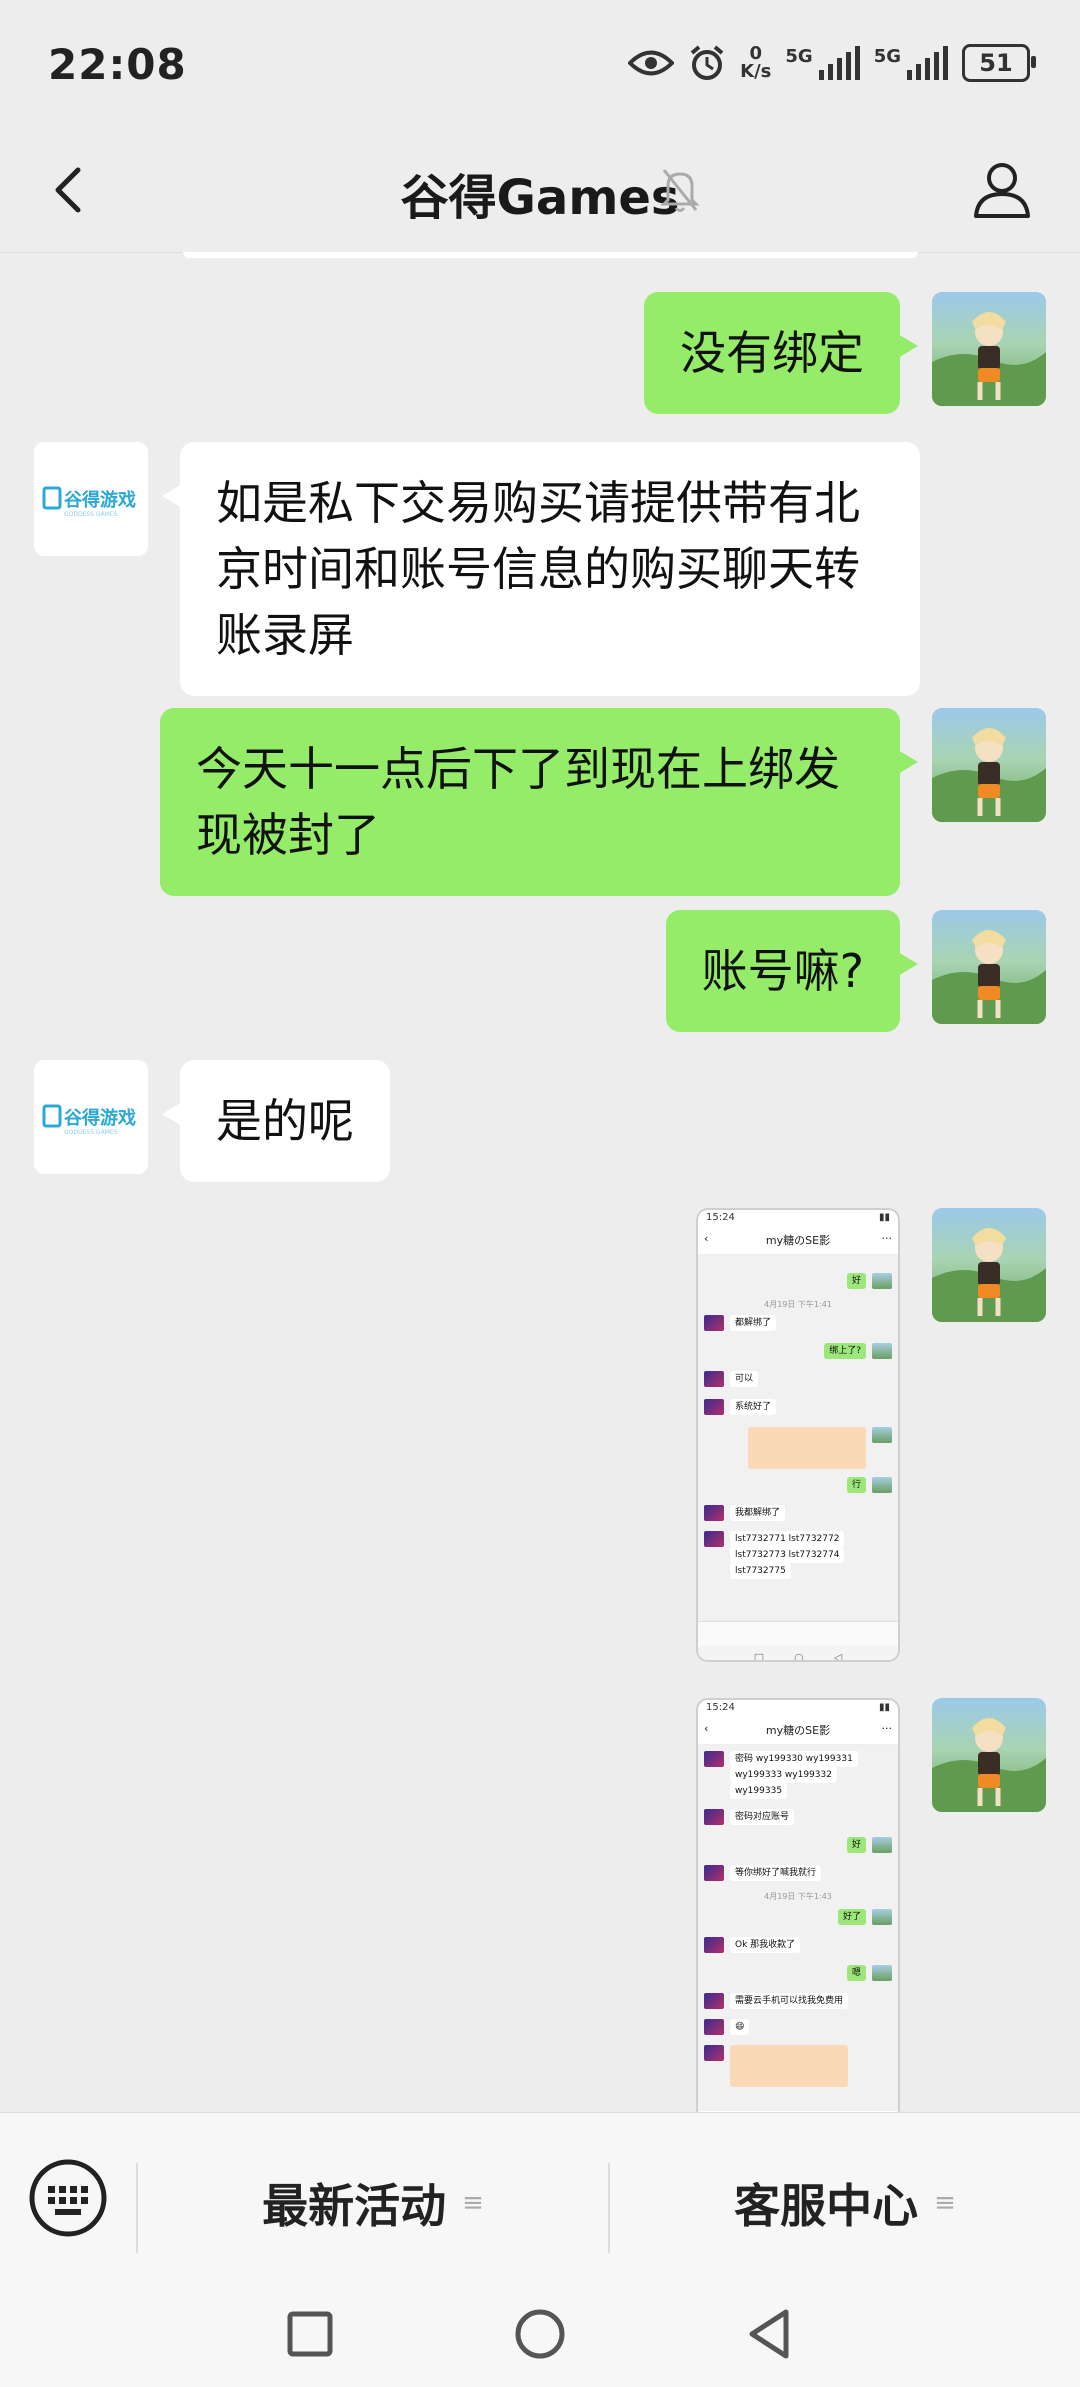  I want to click on message-bubble-sent: 账号嘛?, so click(792, 971).